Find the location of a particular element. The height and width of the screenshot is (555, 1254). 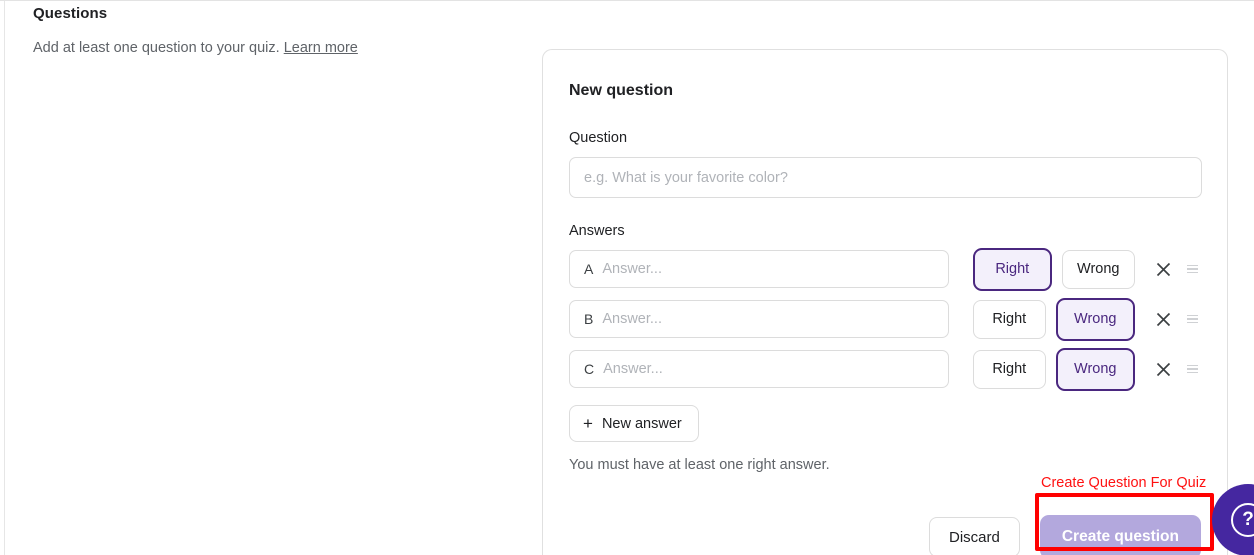

discard-button: Discard is located at coordinates (974, 536).